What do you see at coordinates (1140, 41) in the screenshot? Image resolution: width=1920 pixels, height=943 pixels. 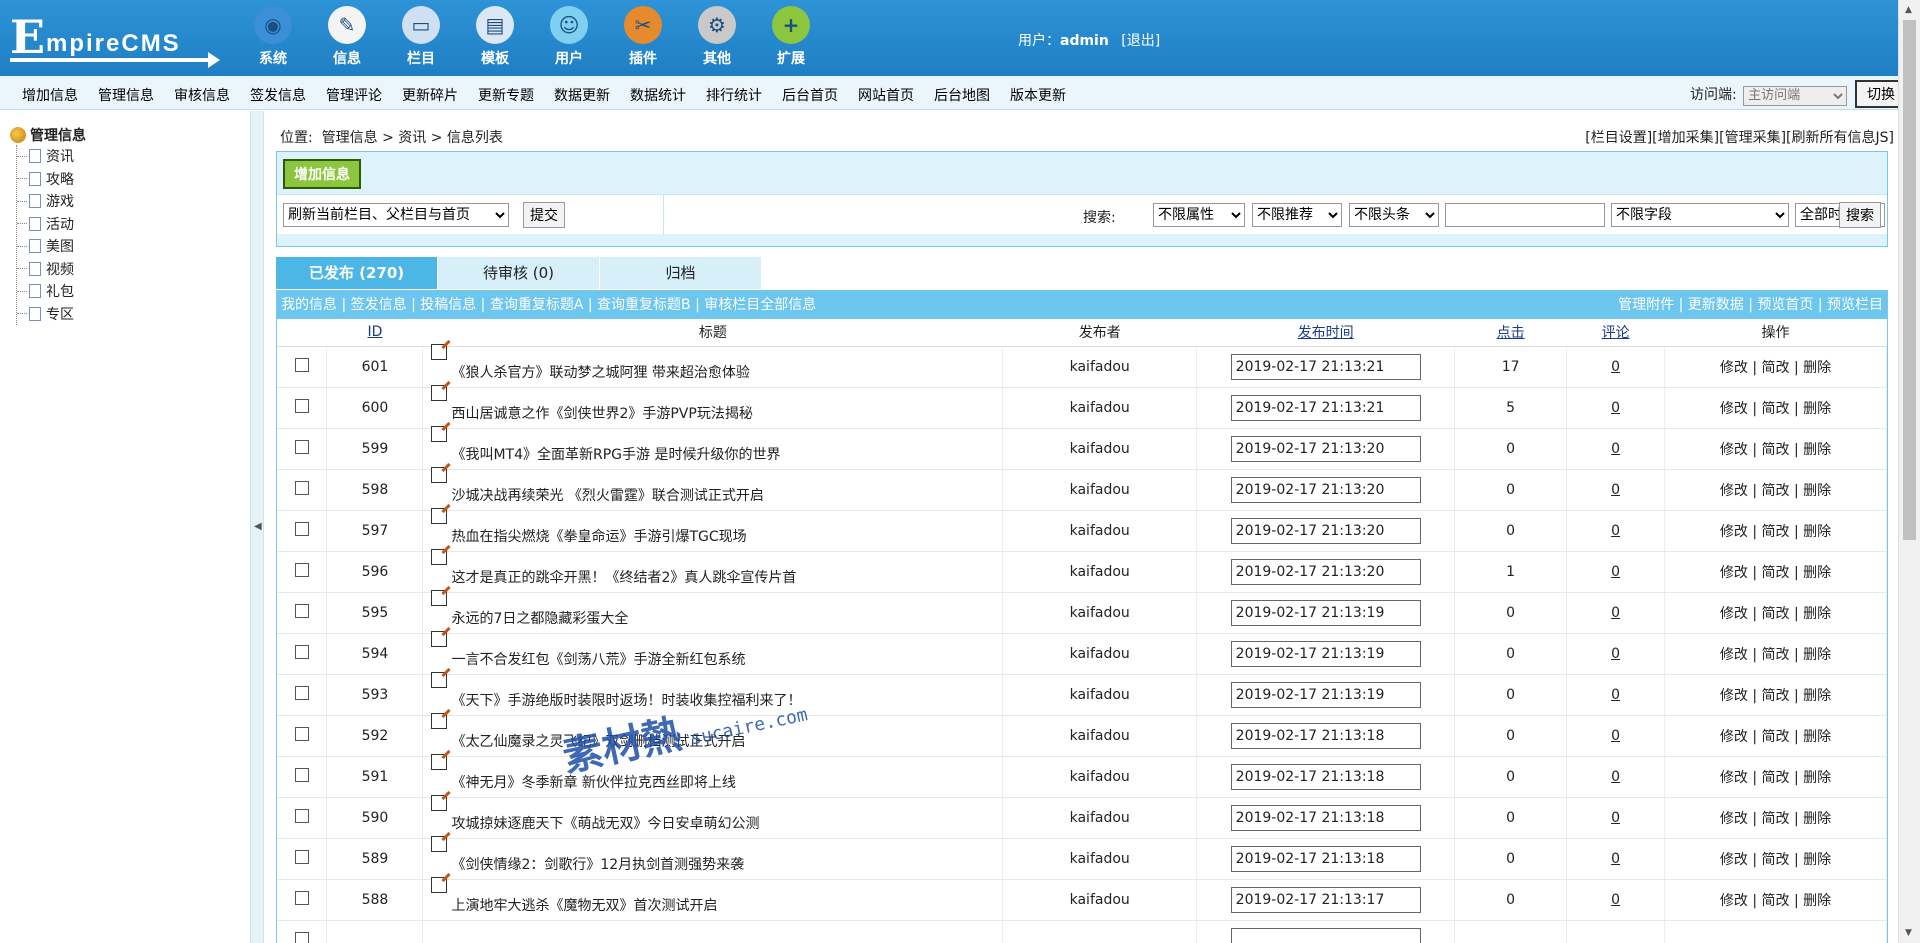 I see `logout-link: [退出]` at bounding box center [1140, 41].